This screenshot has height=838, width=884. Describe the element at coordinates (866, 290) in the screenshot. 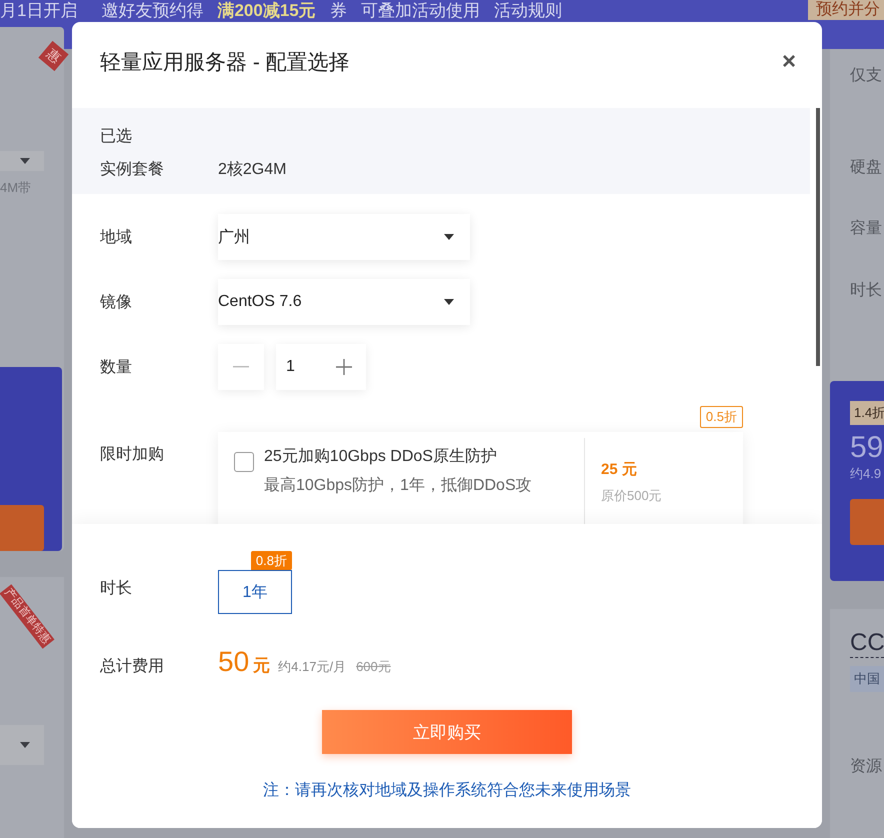

I see `spec-label: 时长` at that location.